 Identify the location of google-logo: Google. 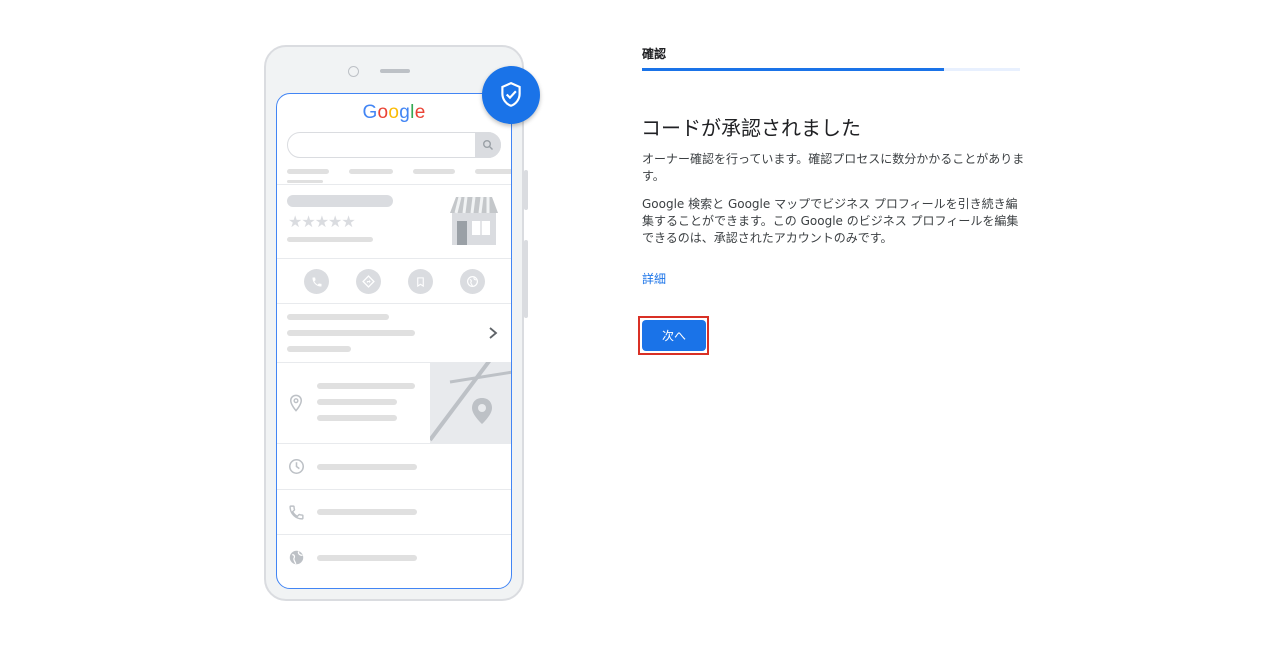
(394, 113).